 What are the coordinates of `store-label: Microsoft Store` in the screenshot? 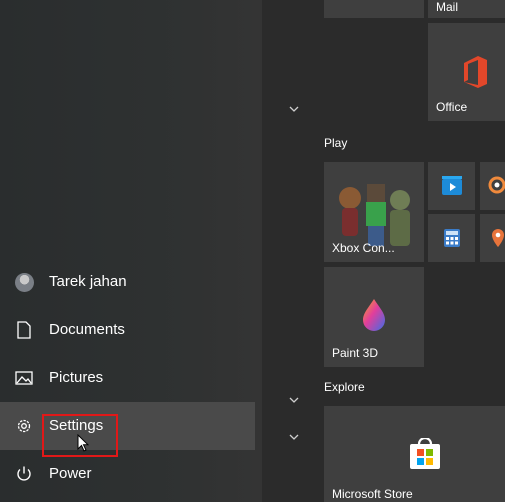 It's located at (372, 494).